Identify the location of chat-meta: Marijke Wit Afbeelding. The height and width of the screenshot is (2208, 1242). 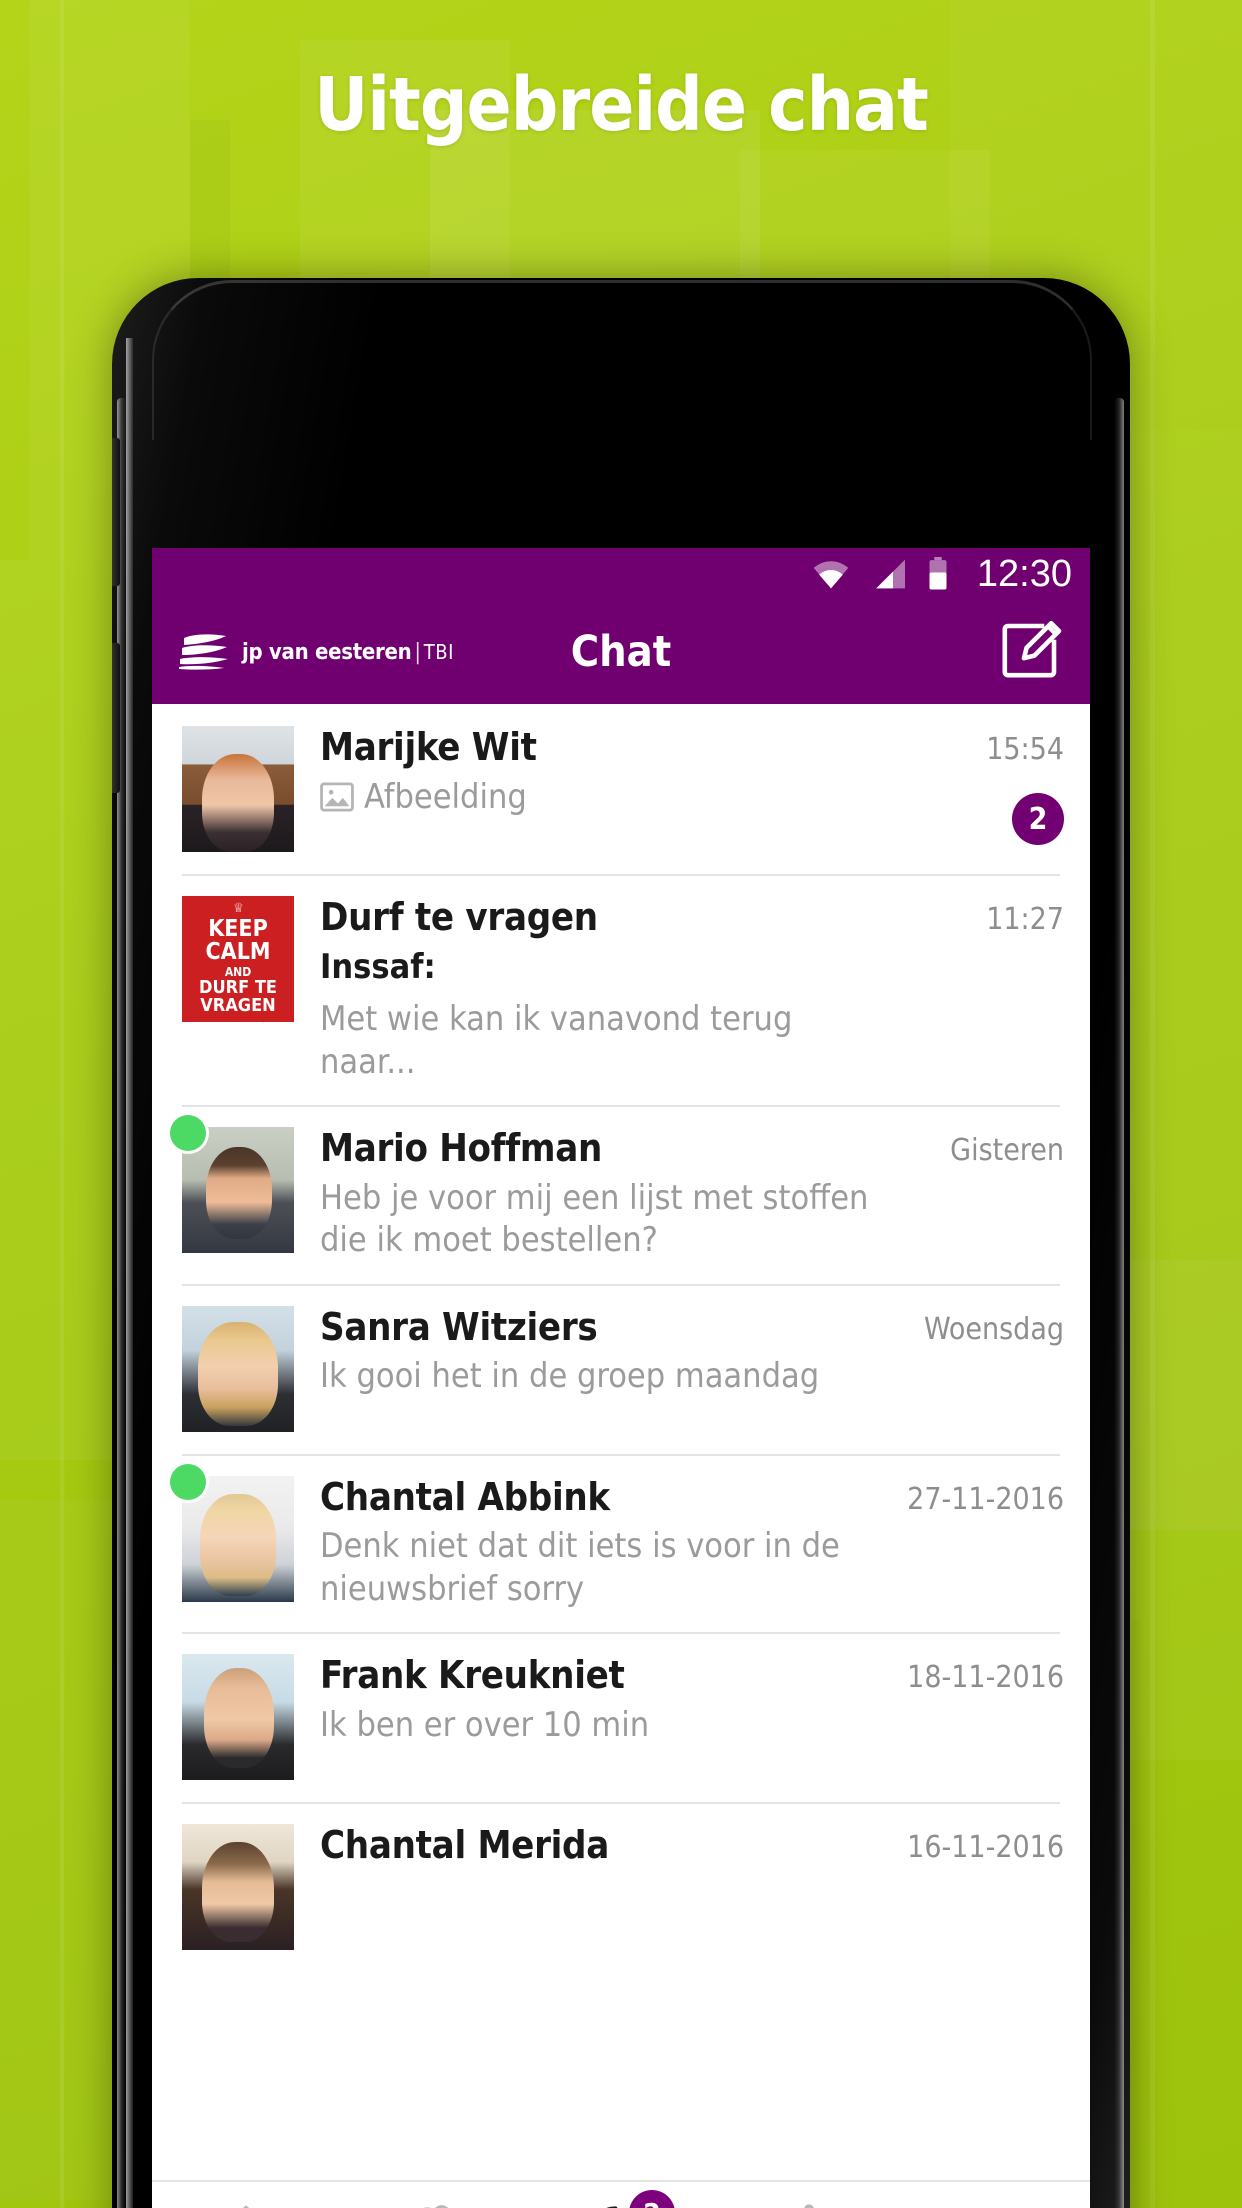
(589, 789).